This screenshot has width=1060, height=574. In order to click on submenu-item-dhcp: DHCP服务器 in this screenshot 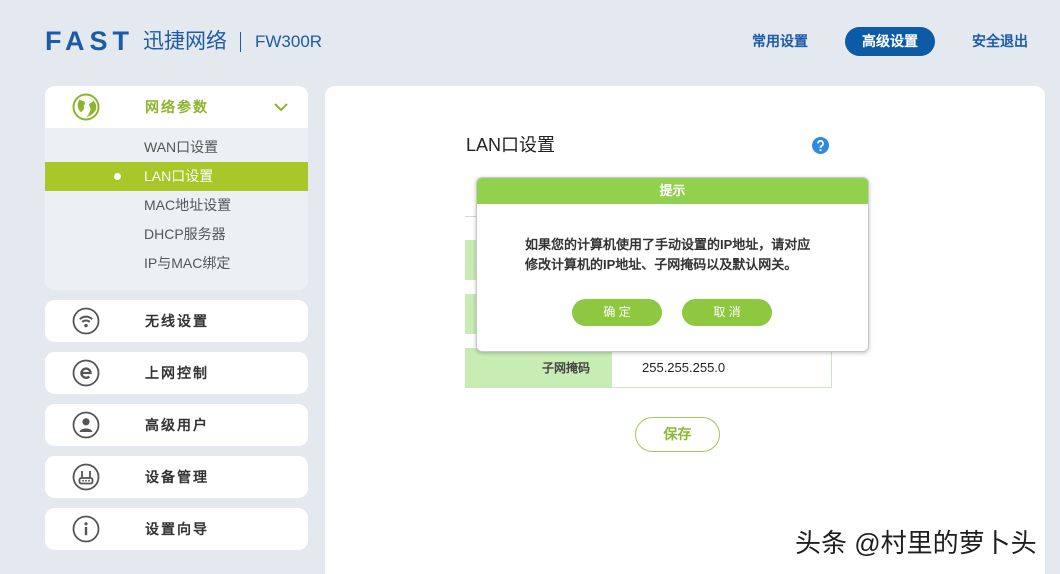, I will do `click(176, 234)`.